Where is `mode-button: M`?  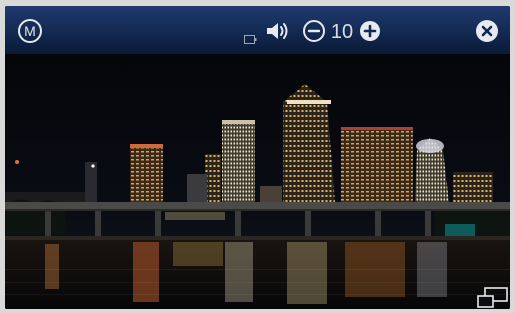
mode-button: M is located at coordinates (30, 31).